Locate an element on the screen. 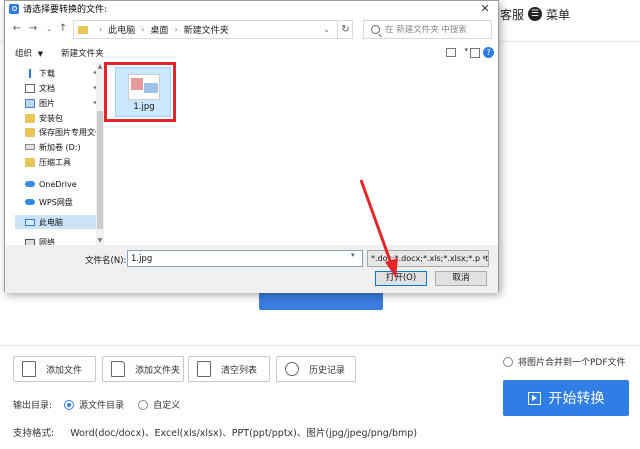 The image size is (640, 449). sidebar-item: 图片✦ is located at coordinates (58, 103).